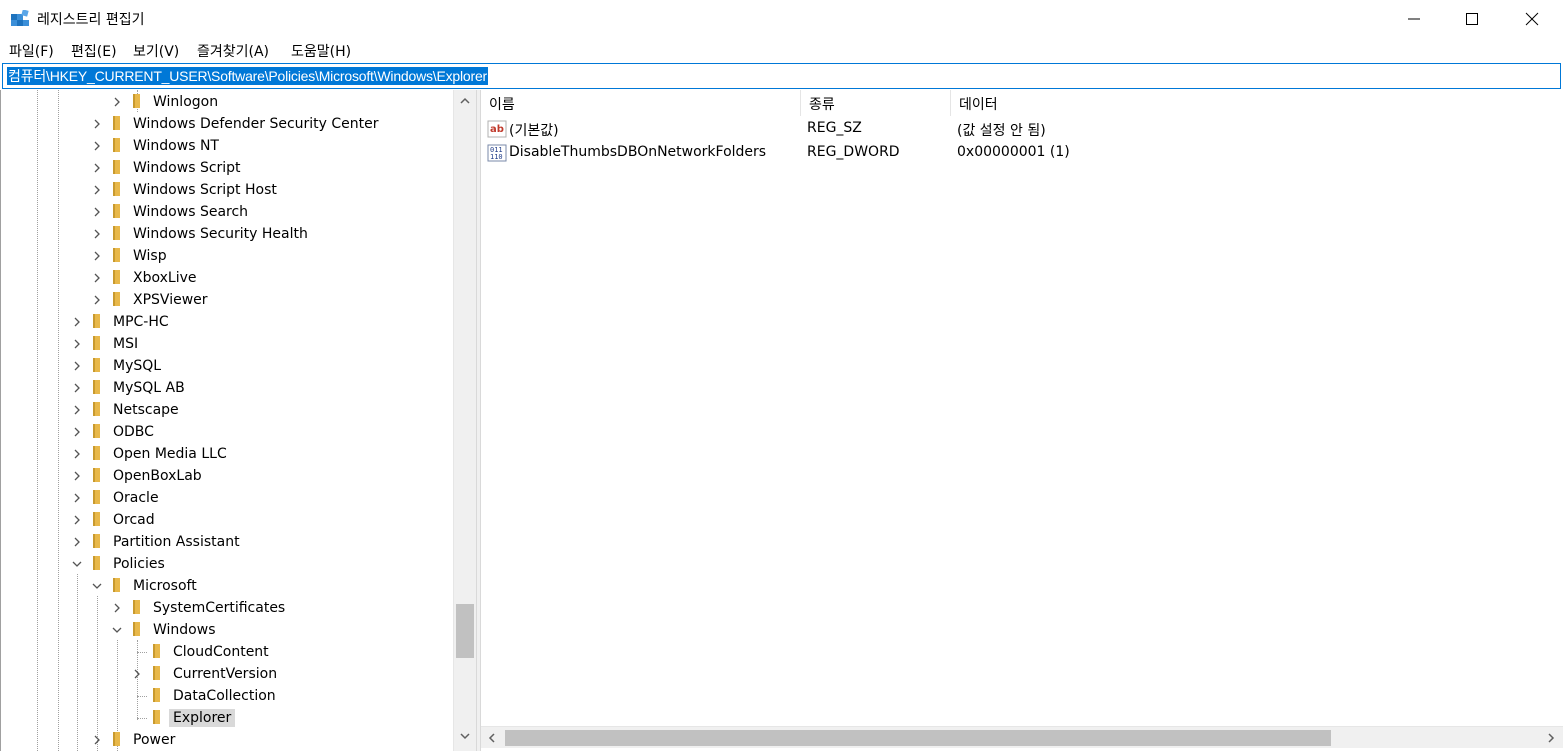  What do you see at coordinates (227, 740) in the screenshot?
I see `tree-item: Power` at bounding box center [227, 740].